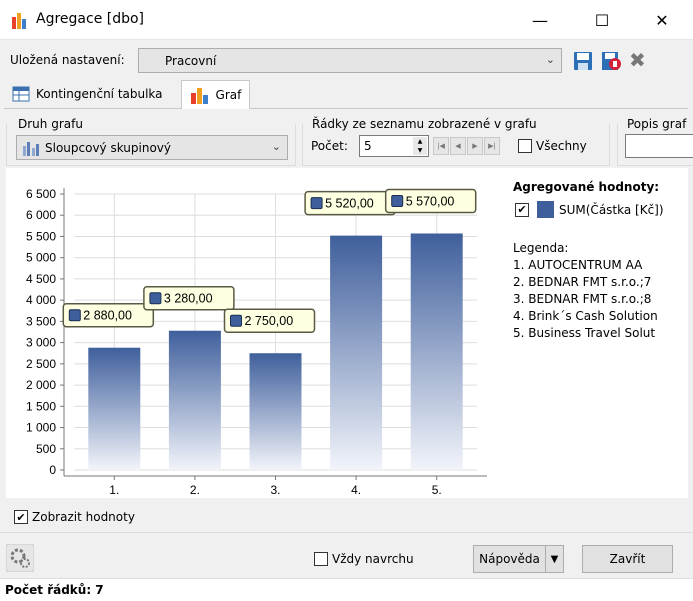  I want to click on y-tick-label: 1 500, so click(41, 406).